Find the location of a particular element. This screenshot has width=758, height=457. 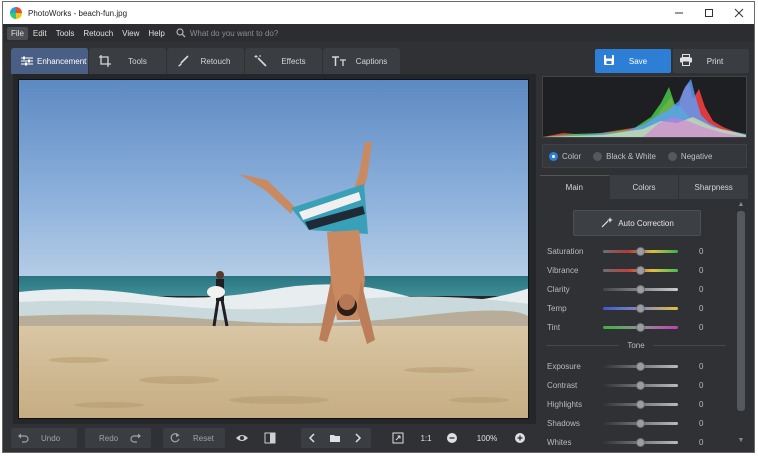

eye-icon is located at coordinates (242, 438).